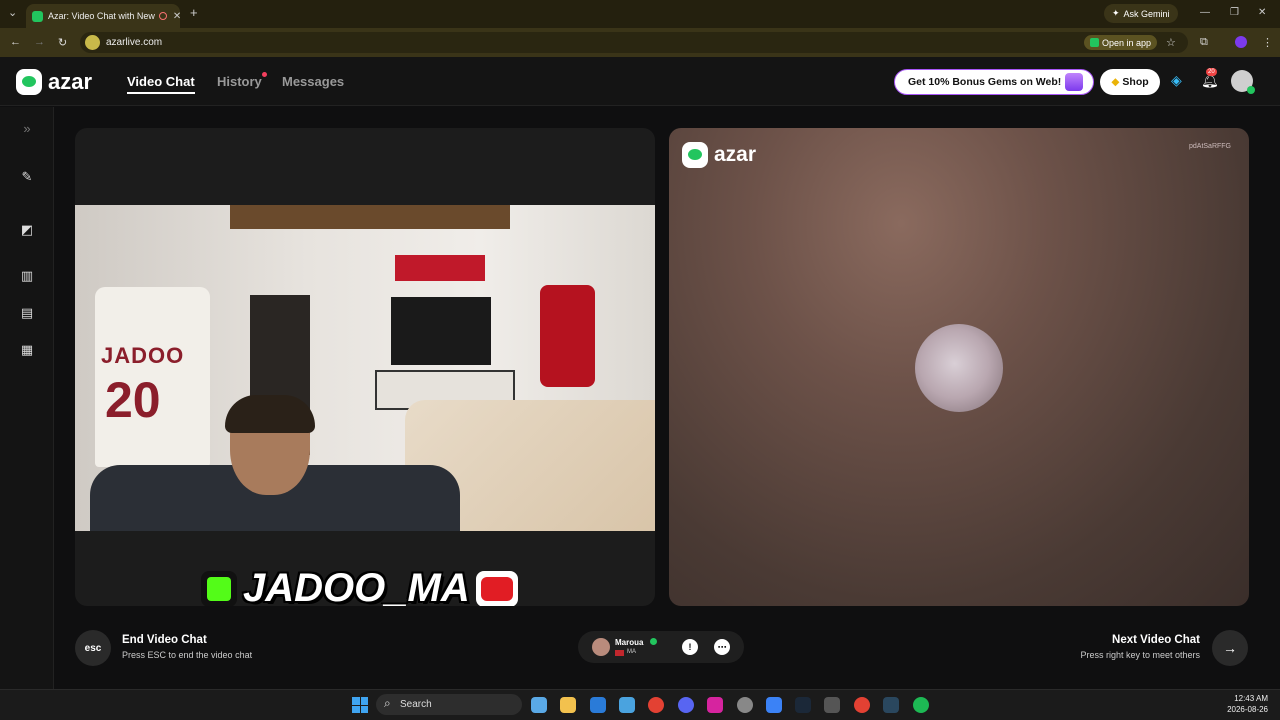 The width and height of the screenshot is (1280, 720). What do you see at coordinates (1127, 42) in the screenshot?
I see `open-in-app-label: Open in app` at bounding box center [1127, 42].